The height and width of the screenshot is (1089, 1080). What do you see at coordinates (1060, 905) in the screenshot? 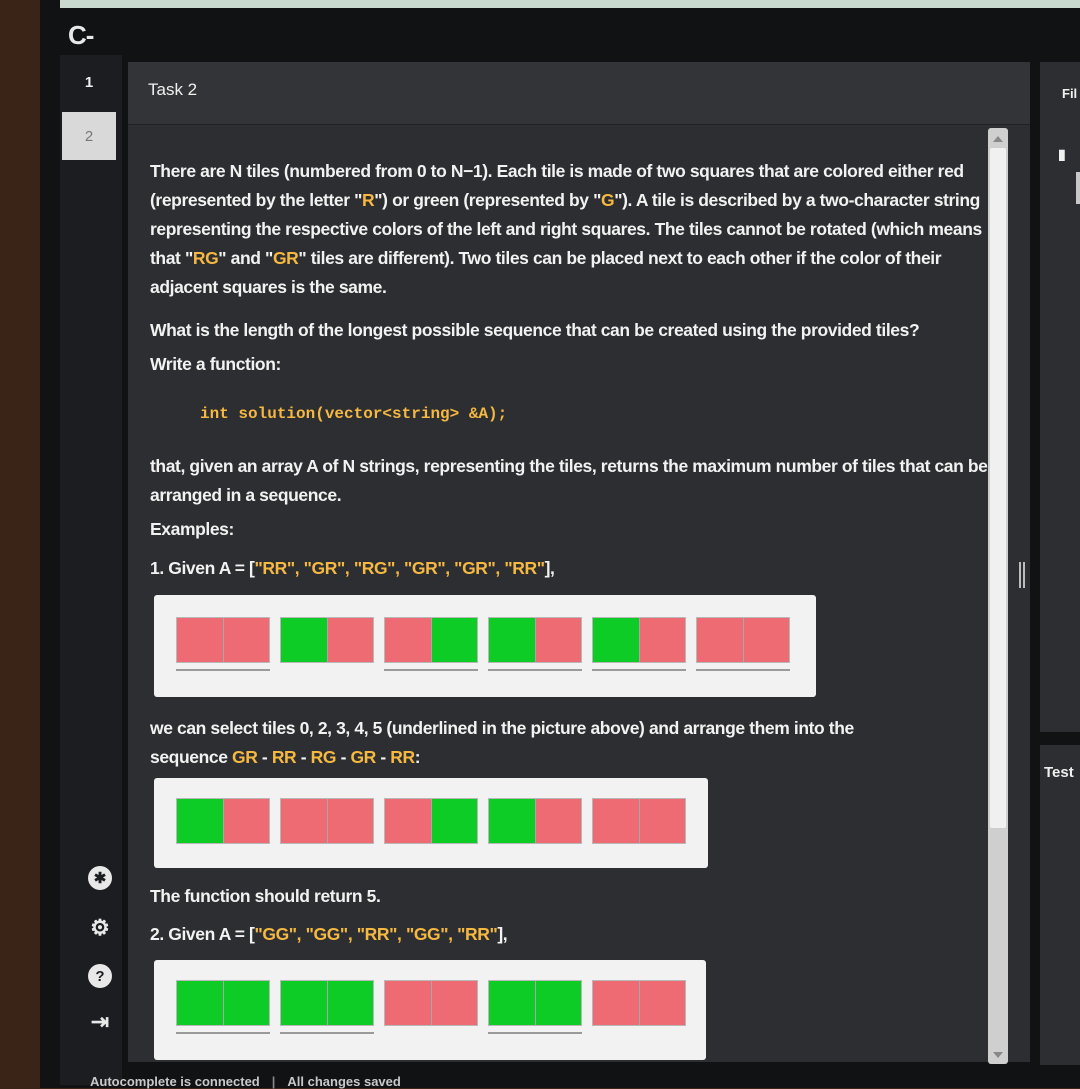
I see `test-panel` at bounding box center [1060, 905].